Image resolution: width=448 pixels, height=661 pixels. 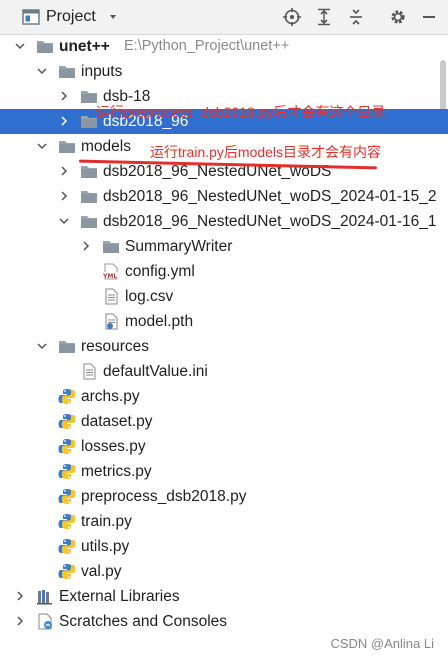 What do you see at coordinates (101, 571) in the screenshot?
I see `tree-item-label: val.py` at bounding box center [101, 571].